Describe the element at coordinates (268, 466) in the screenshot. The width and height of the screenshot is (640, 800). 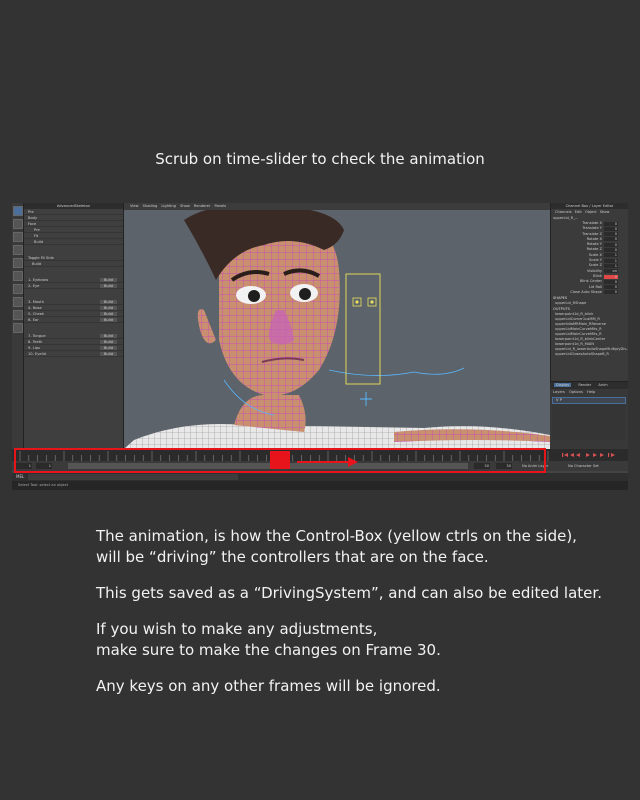
I see `range-slider` at that location.